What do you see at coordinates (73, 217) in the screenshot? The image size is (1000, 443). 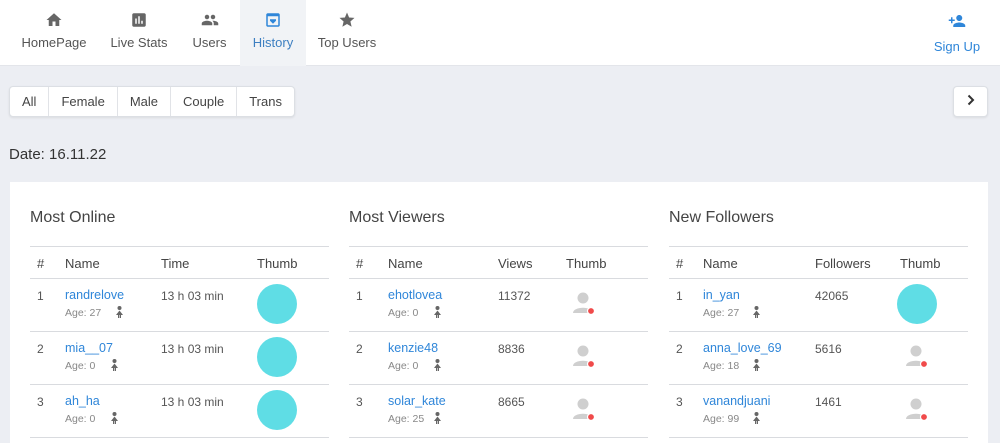 I see `section-title: Most Online` at bounding box center [73, 217].